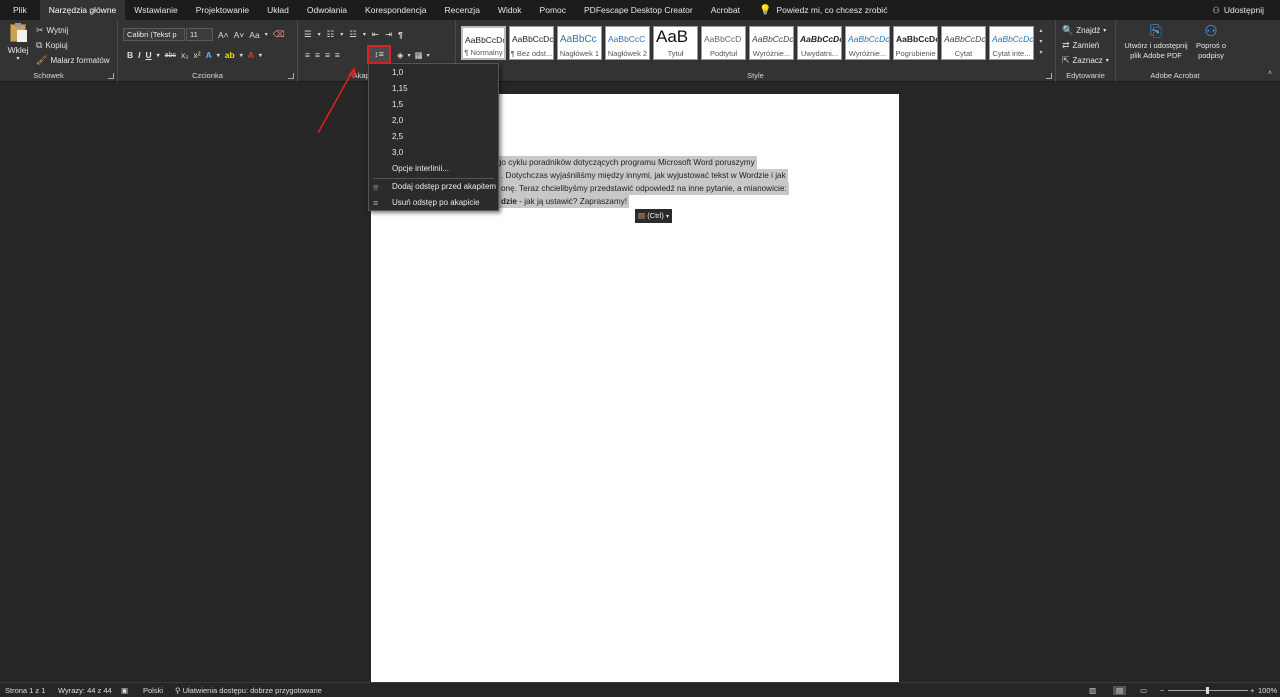 This screenshot has height=697, width=1280. What do you see at coordinates (111, 76) in the screenshot?
I see `clipboard-launcher-icon` at bounding box center [111, 76].